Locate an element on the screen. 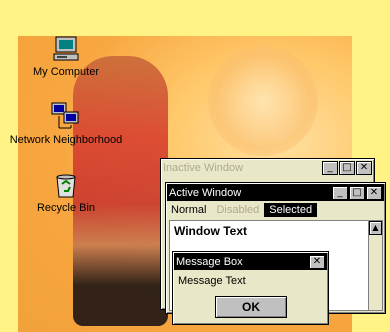 The height and width of the screenshot is (332, 390). network-icon is located at coordinates (65, 115).